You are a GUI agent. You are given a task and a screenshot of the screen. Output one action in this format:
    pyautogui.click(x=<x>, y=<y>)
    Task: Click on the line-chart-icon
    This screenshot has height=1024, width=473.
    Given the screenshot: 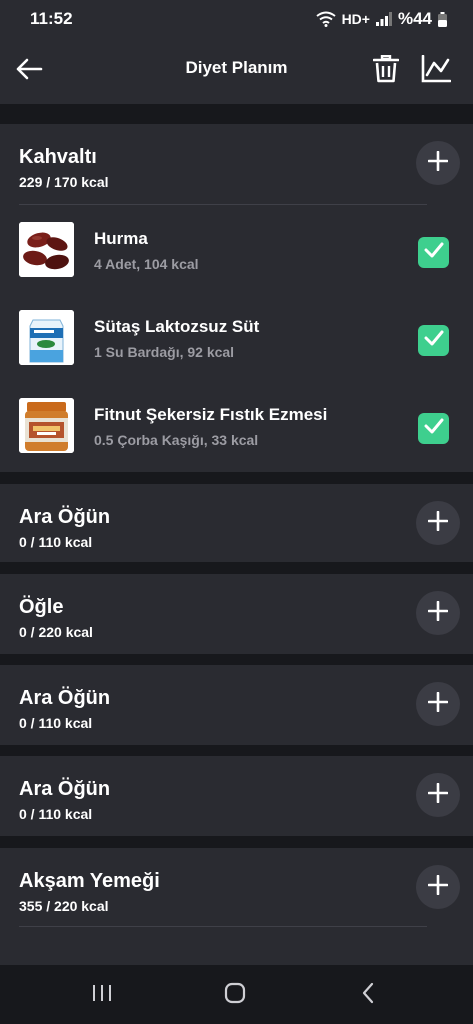 What is the action you would take?
    pyautogui.click(x=436, y=71)
    